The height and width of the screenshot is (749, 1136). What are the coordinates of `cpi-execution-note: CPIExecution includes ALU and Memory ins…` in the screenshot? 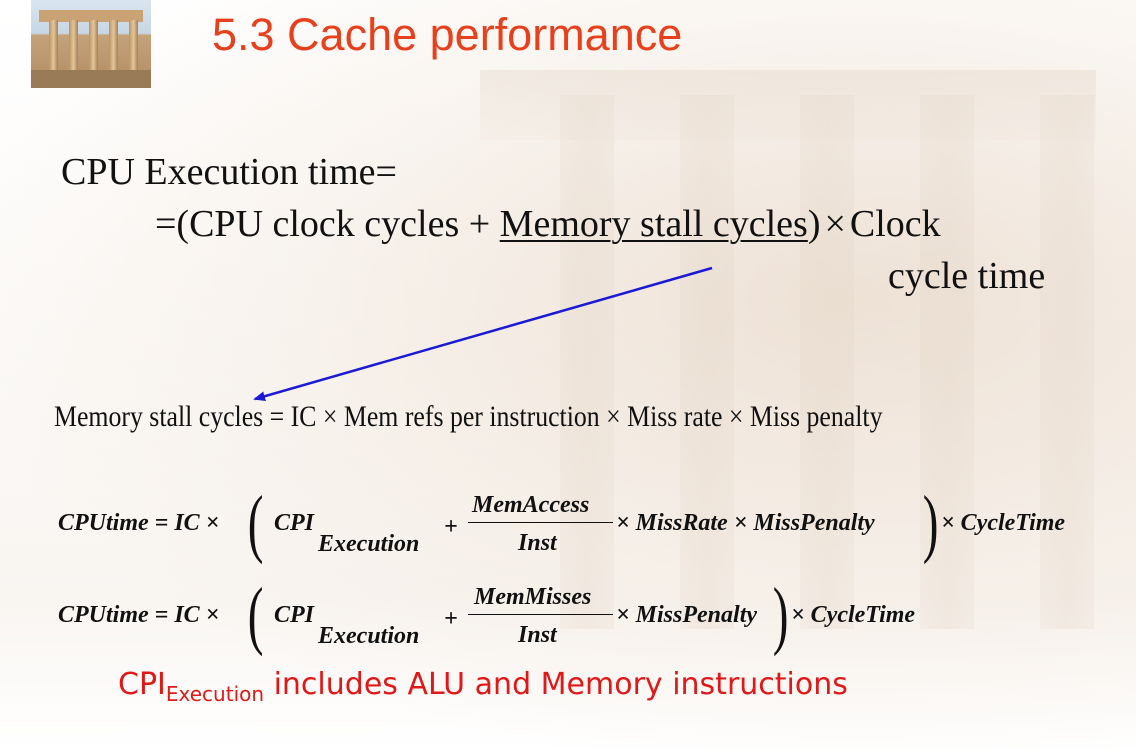 It's located at (483, 686).